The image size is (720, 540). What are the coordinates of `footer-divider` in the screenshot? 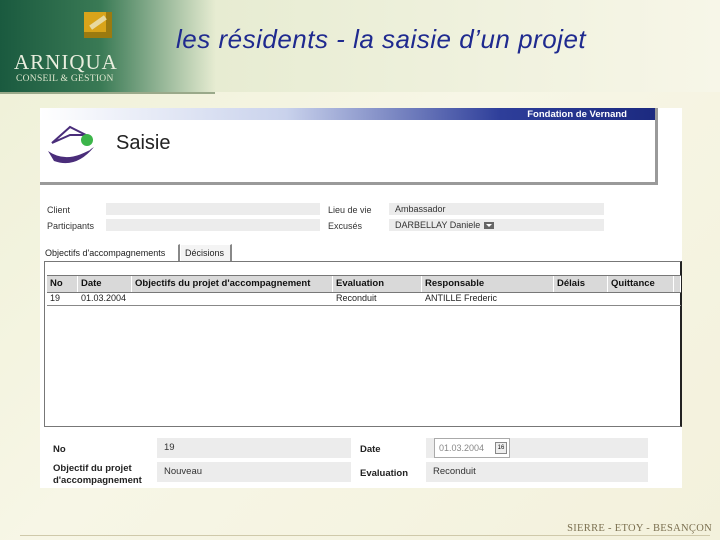 It's located at (365, 535).